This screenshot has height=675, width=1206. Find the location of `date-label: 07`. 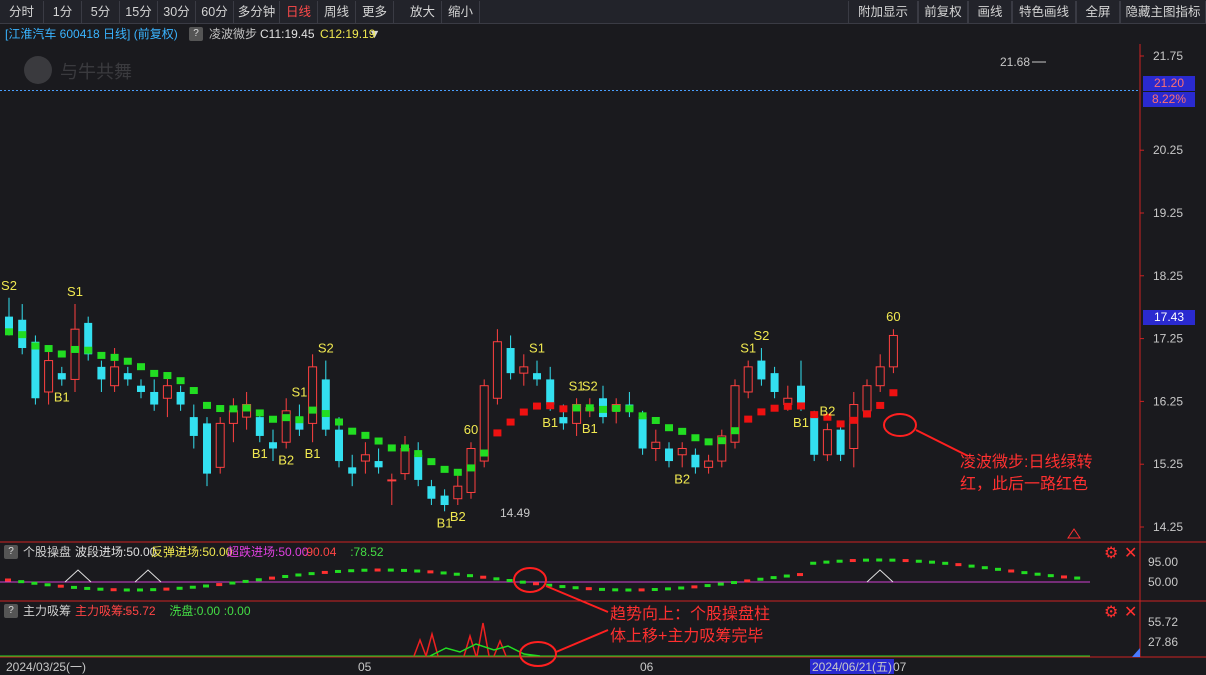

date-label: 07 is located at coordinates (900, 667).